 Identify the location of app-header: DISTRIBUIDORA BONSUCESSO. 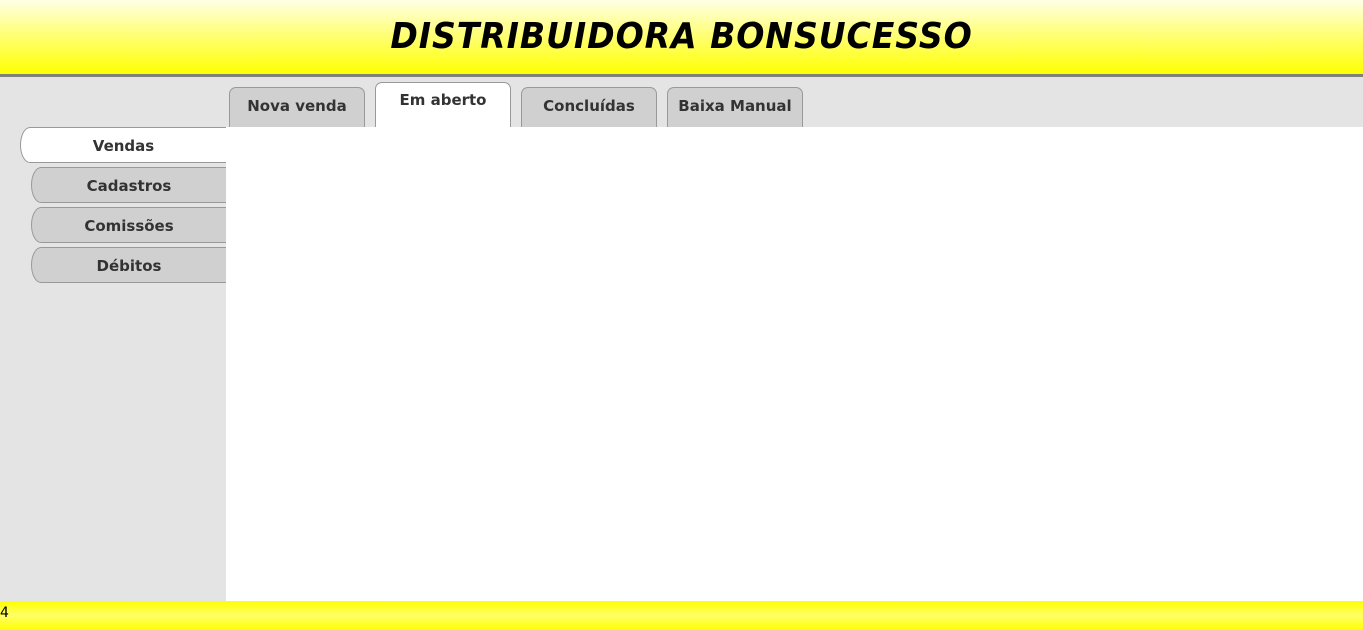
(681, 38).